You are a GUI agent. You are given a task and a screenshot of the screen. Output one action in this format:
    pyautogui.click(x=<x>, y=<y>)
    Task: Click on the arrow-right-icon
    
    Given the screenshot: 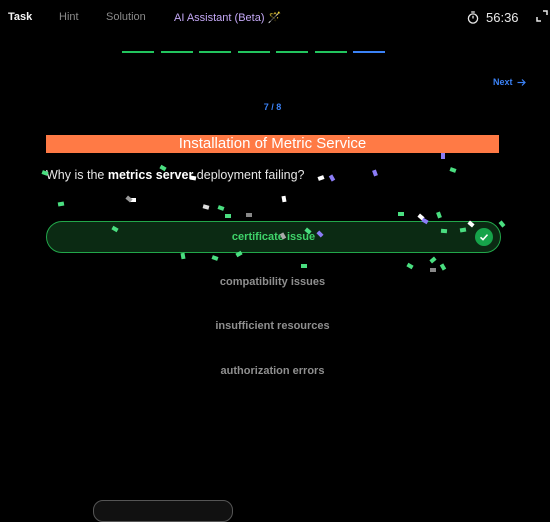 What is the action you would take?
    pyautogui.click(x=521, y=82)
    